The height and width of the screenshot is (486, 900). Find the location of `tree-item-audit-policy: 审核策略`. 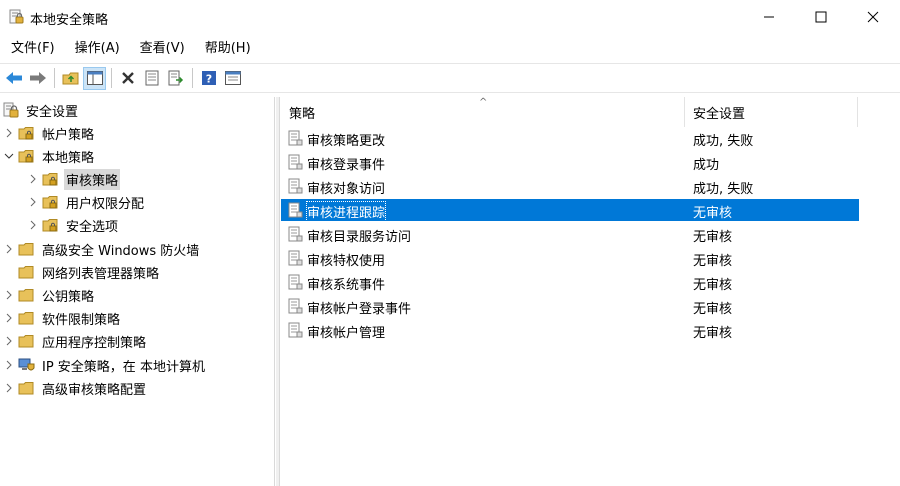

tree-item-audit-policy: 审核策略 is located at coordinates (73, 179).